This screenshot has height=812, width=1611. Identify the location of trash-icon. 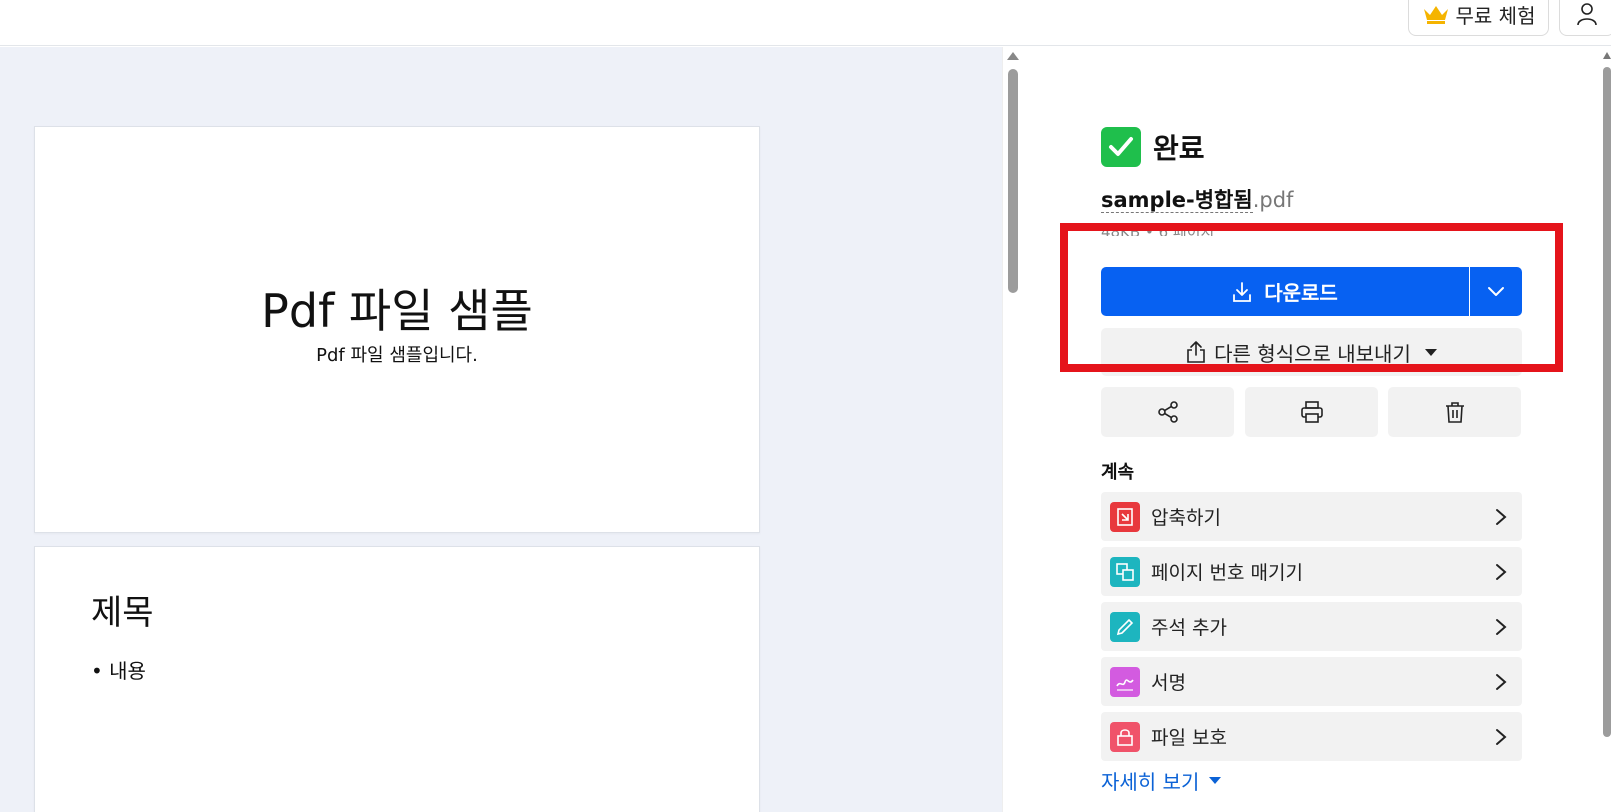
(1454, 412).